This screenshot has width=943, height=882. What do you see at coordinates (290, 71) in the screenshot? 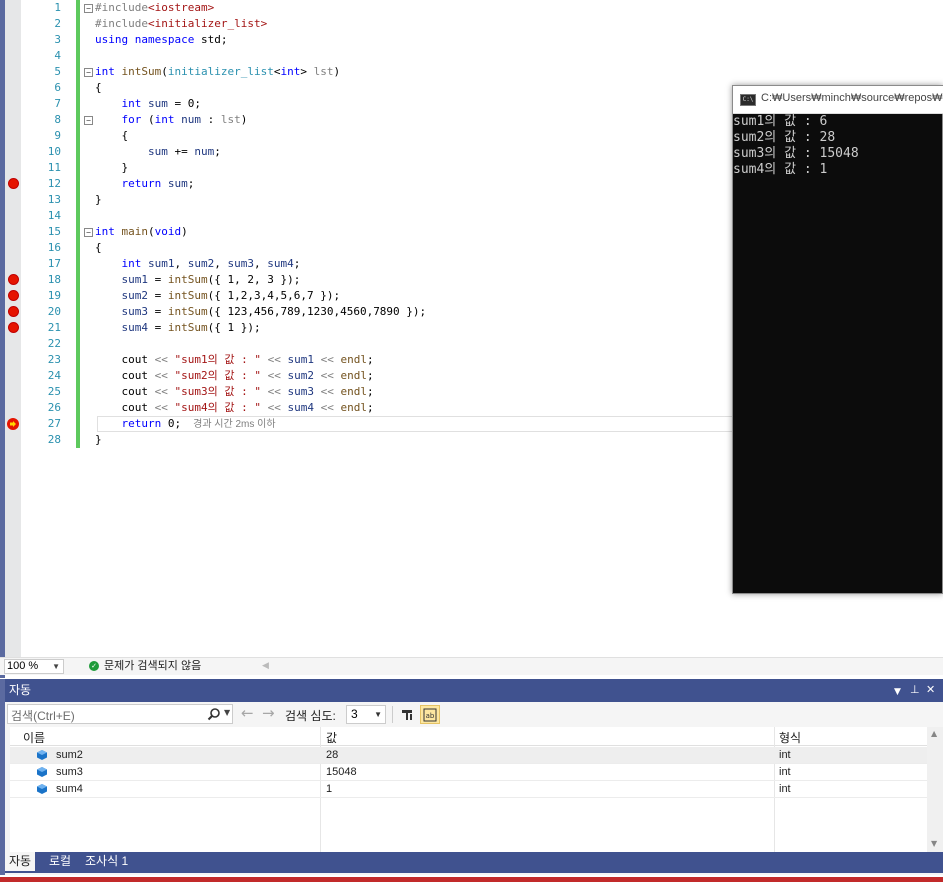
I see `code-token: int` at bounding box center [290, 71].